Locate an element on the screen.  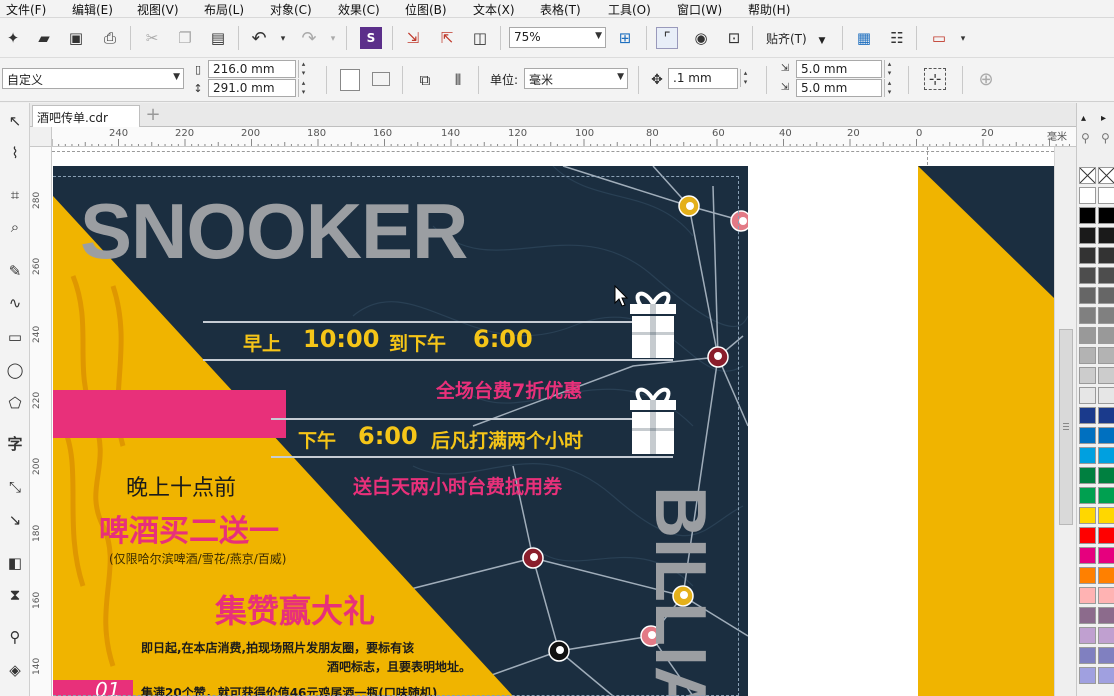
show-guidelines-icon: ⊡ is located at coordinates (734, 38).